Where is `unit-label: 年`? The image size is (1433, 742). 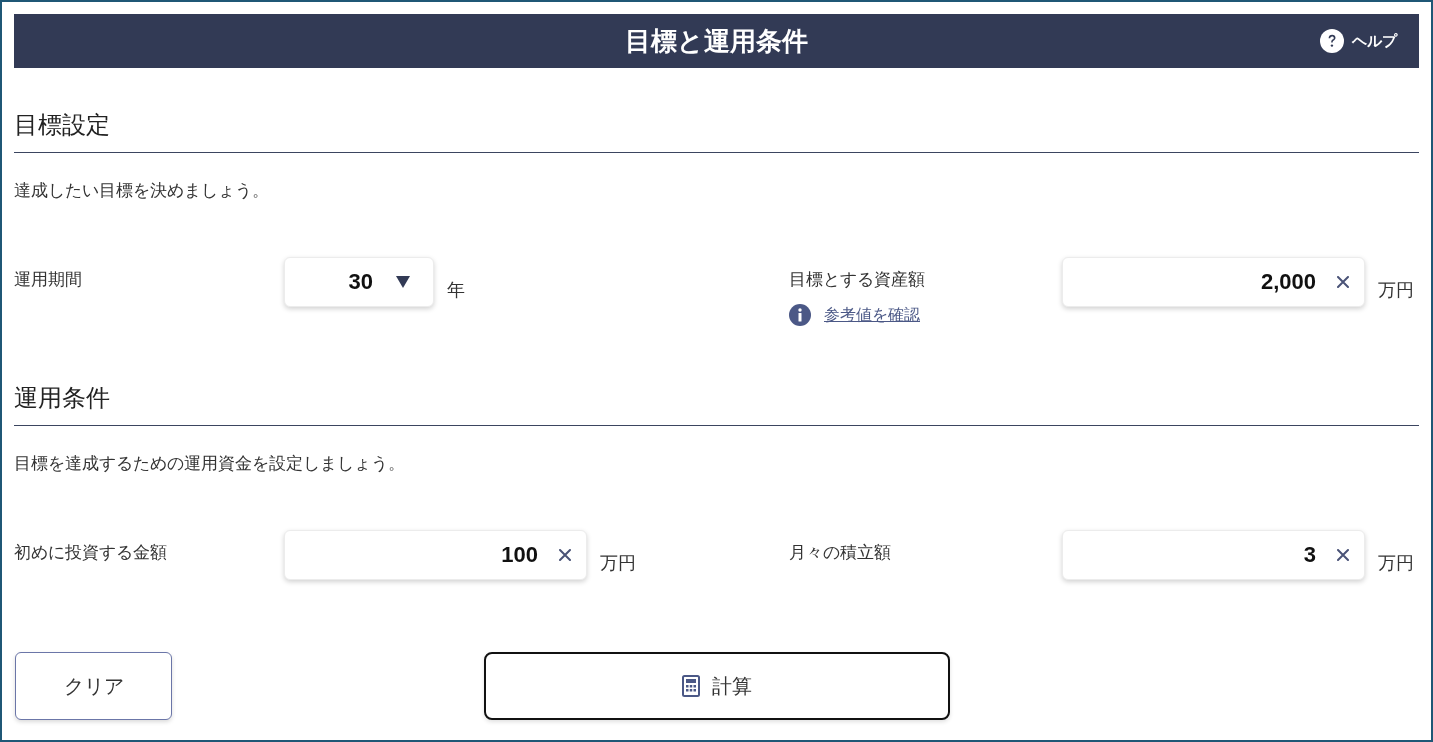
unit-label: 年 is located at coordinates (456, 290).